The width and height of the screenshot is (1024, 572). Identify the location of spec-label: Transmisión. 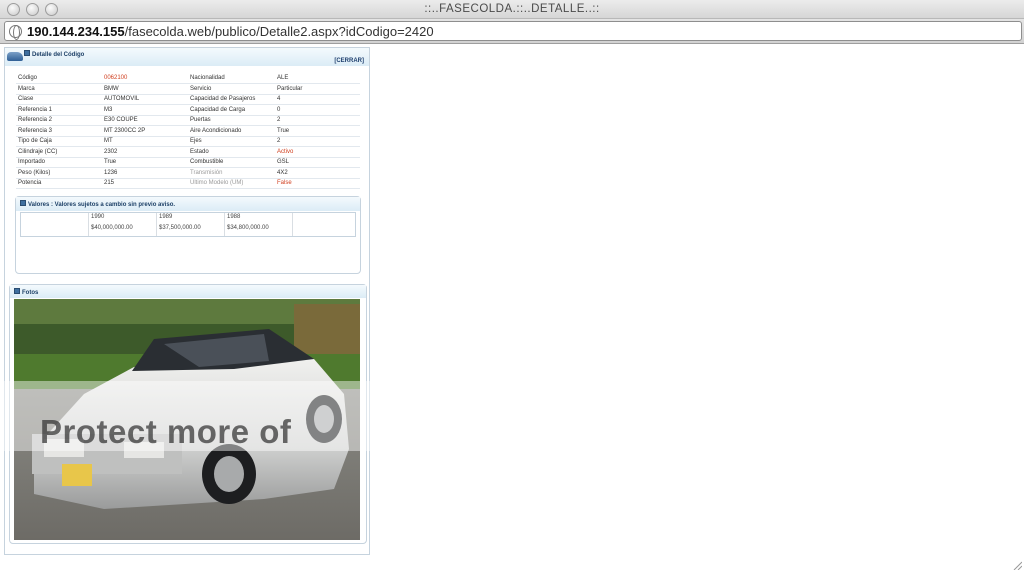
(231, 173).